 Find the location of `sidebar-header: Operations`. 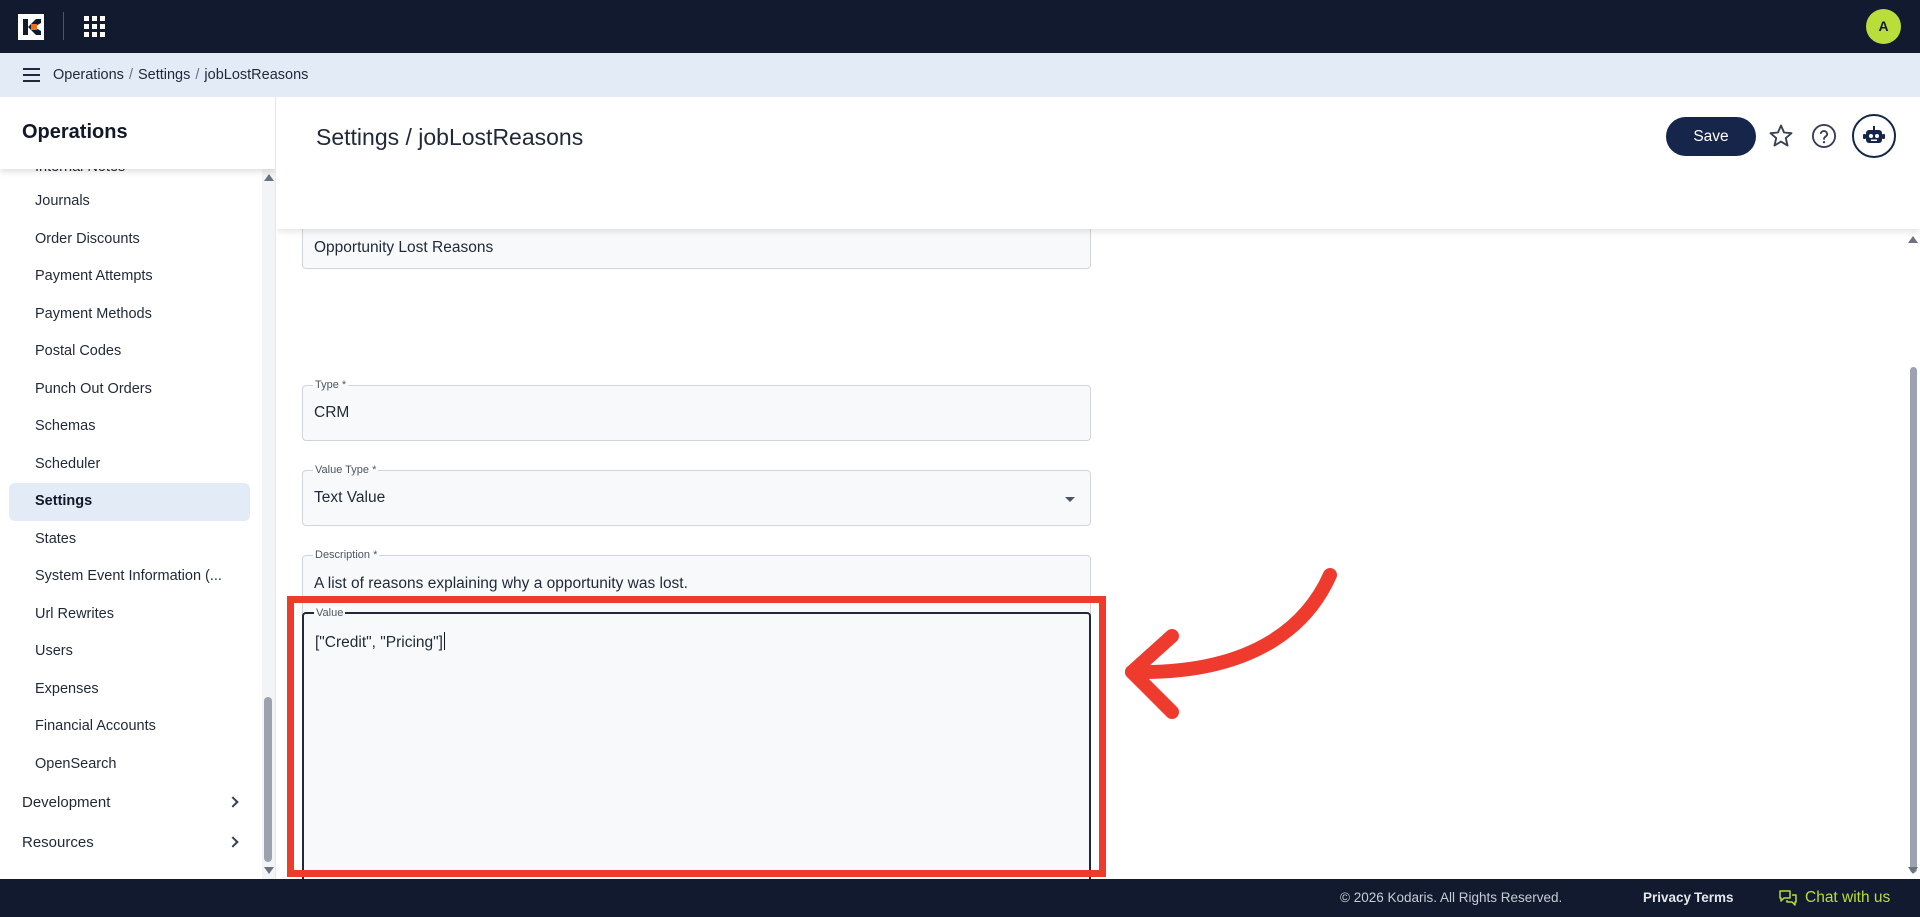

sidebar-header: Operations is located at coordinates (137, 133).